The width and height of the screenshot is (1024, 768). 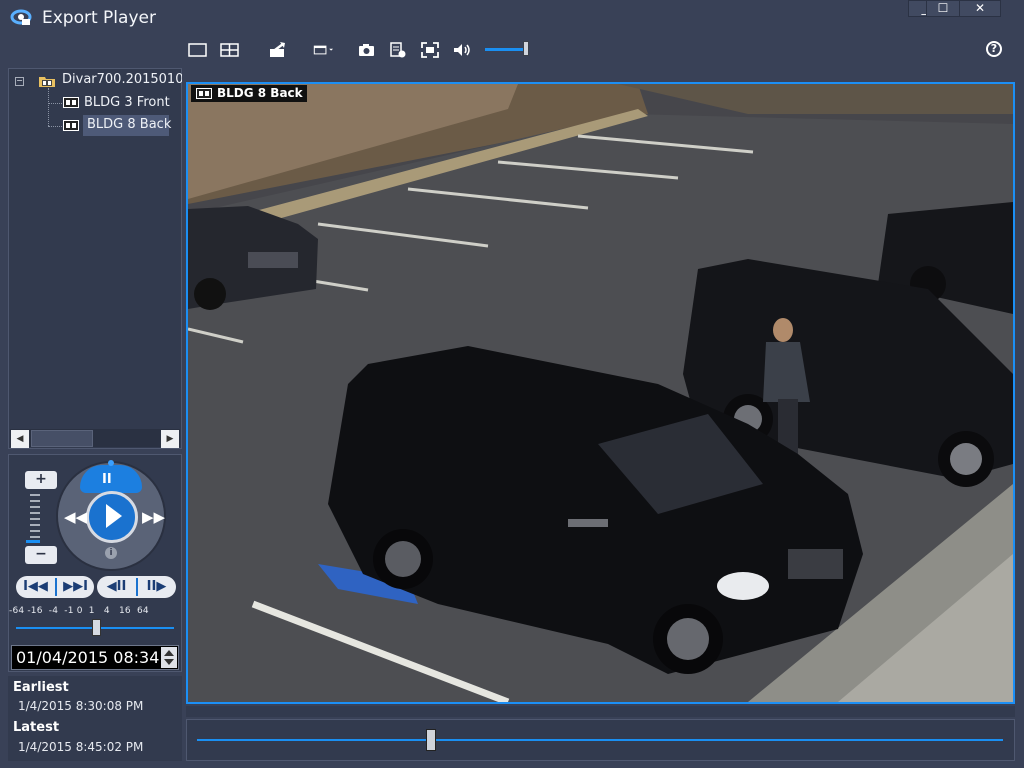 I want to click on close-button: ✕, so click(x=980, y=8).